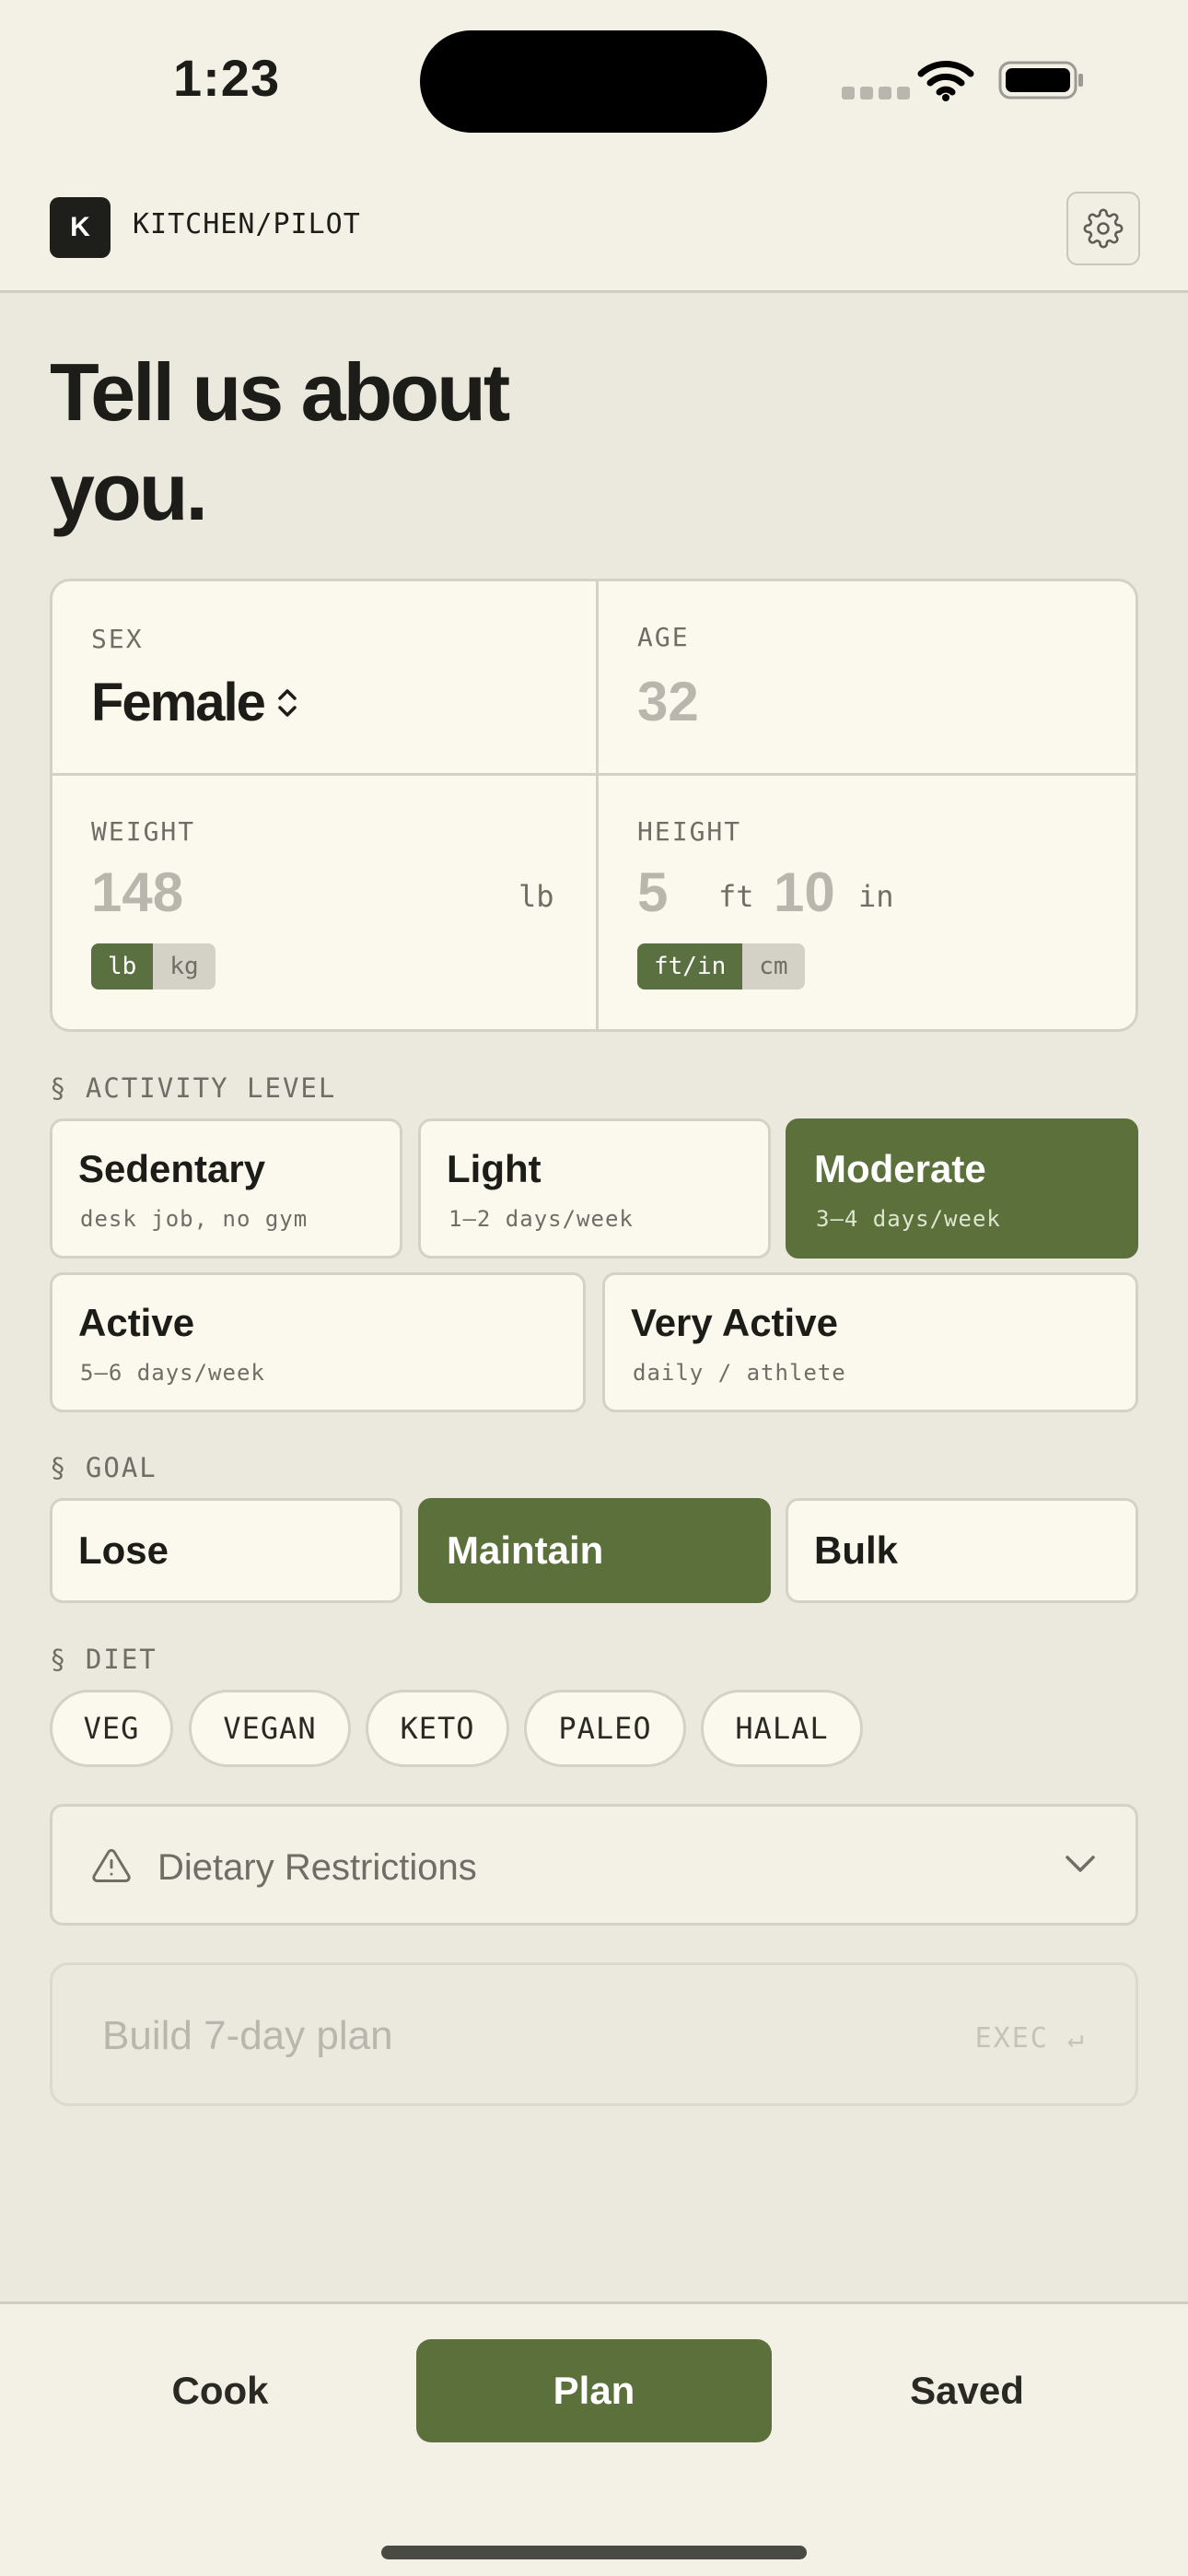  What do you see at coordinates (653, 892) in the screenshot?
I see `height-feet-input: 5` at bounding box center [653, 892].